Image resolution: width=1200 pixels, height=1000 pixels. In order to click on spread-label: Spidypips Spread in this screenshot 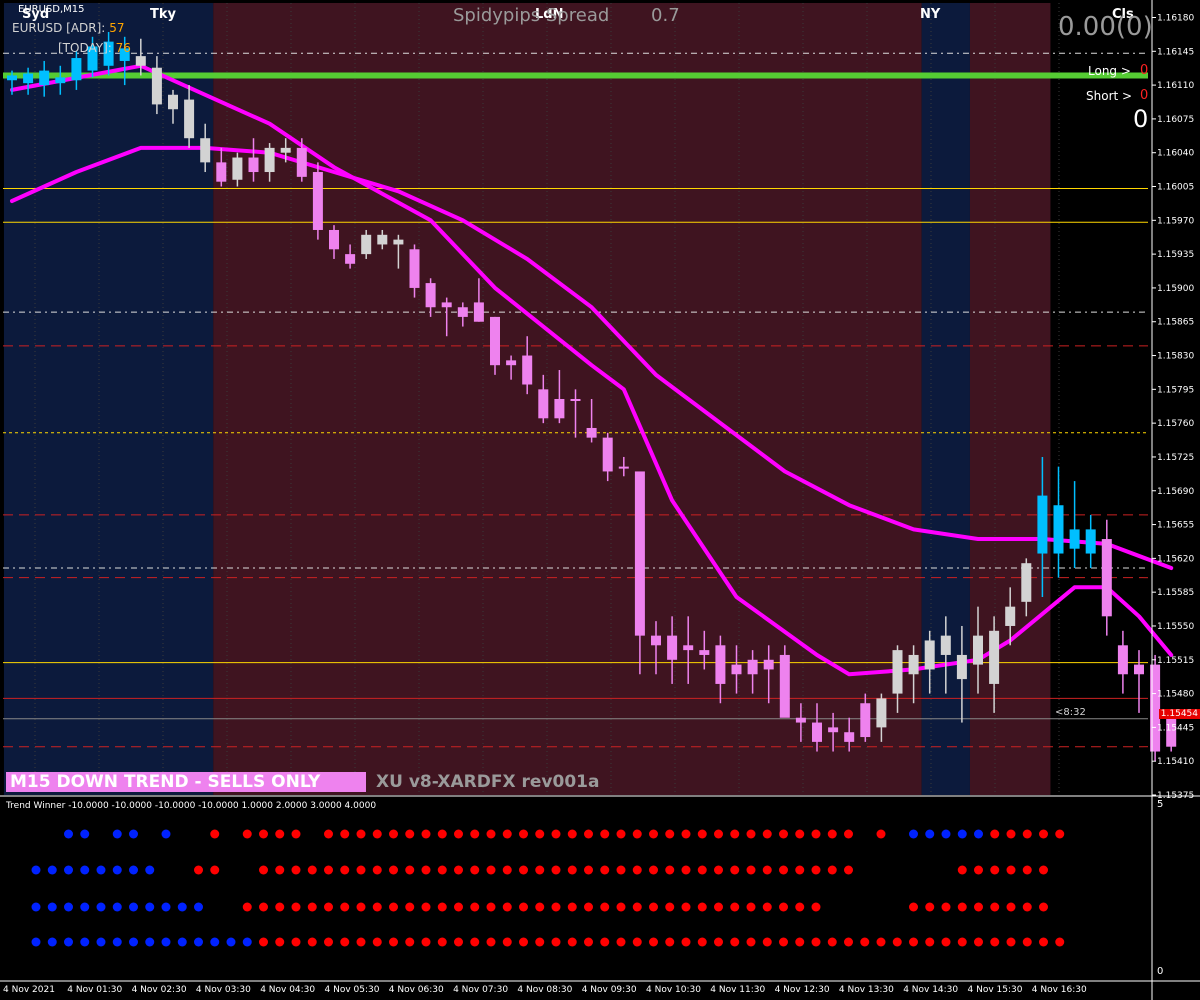, I will do `click(531, 15)`.